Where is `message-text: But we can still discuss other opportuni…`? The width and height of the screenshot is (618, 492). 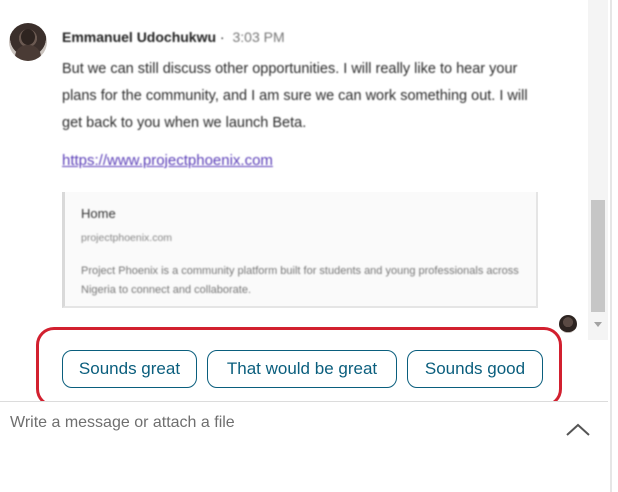
message-text: But we can still discuss other opportuni… is located at coordinates (295, 96).